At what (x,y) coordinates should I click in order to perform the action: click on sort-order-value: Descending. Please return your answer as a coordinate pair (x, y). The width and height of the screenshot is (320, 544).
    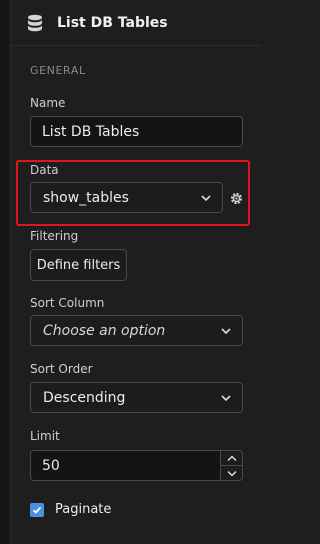
    Looking at the image, I should click on (84, 397).